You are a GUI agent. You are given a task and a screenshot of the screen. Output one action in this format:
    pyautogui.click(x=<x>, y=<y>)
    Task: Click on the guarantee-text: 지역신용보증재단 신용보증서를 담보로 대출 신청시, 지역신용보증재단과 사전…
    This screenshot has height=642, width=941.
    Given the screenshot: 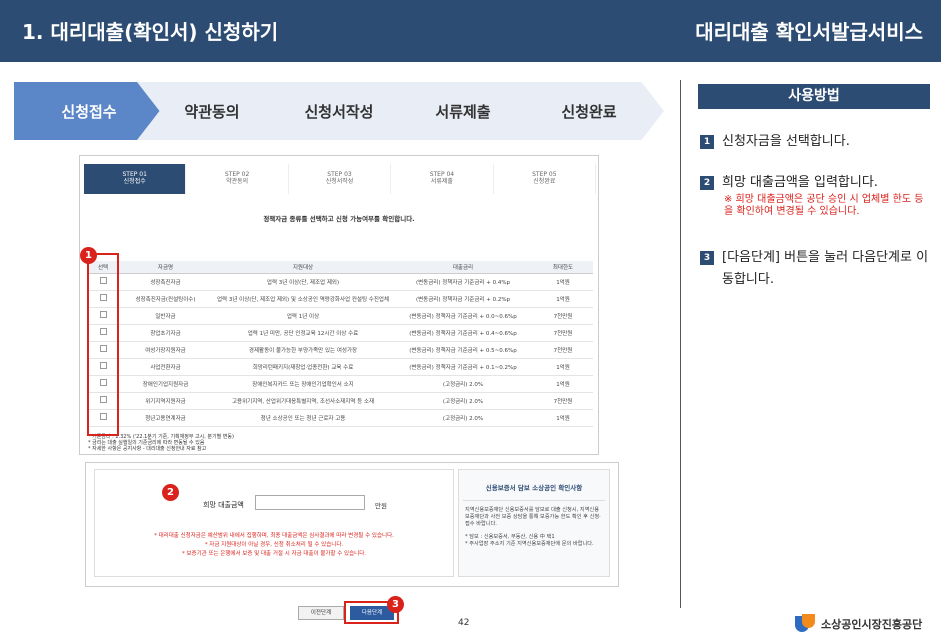 What is the action you would take?
    pyautogui.click(x=533, y=517)
    